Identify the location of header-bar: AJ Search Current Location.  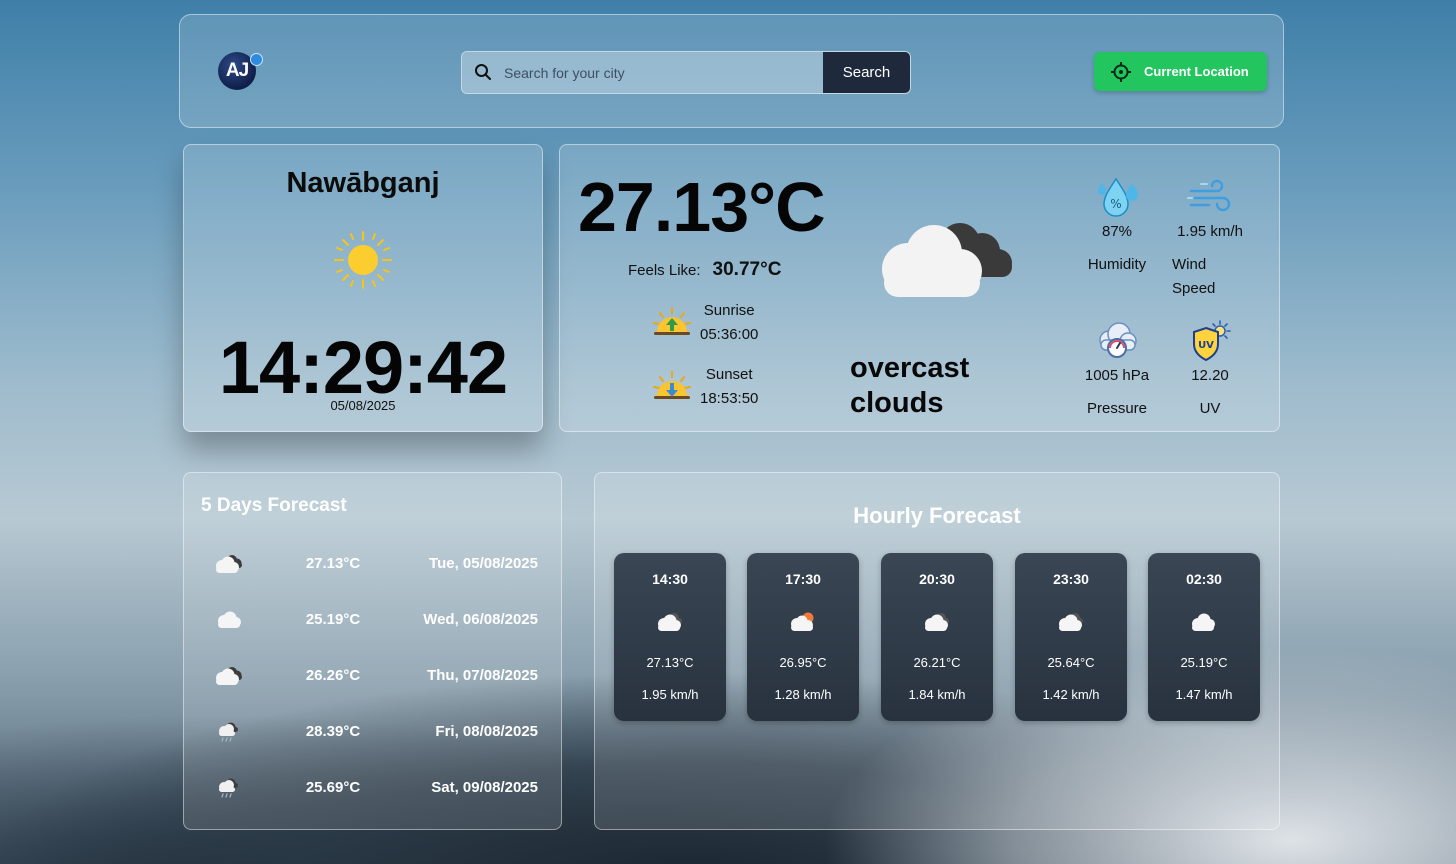
(731, 71).